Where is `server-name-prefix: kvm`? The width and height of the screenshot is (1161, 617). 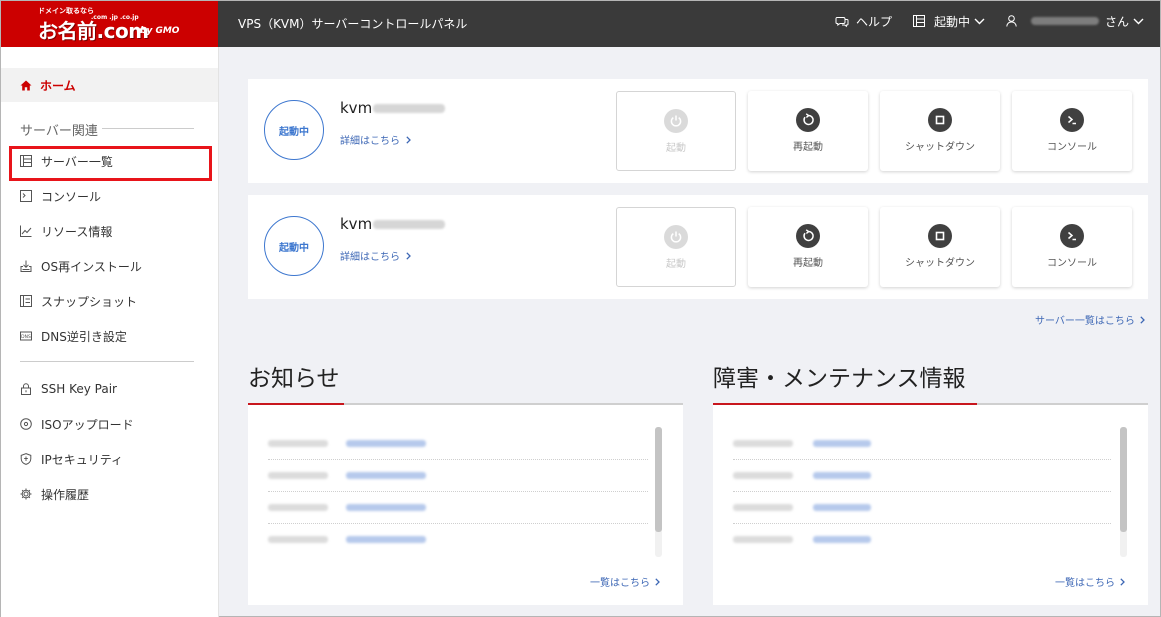
server-name-prefix: kvm is located at coordinates (356, 224).